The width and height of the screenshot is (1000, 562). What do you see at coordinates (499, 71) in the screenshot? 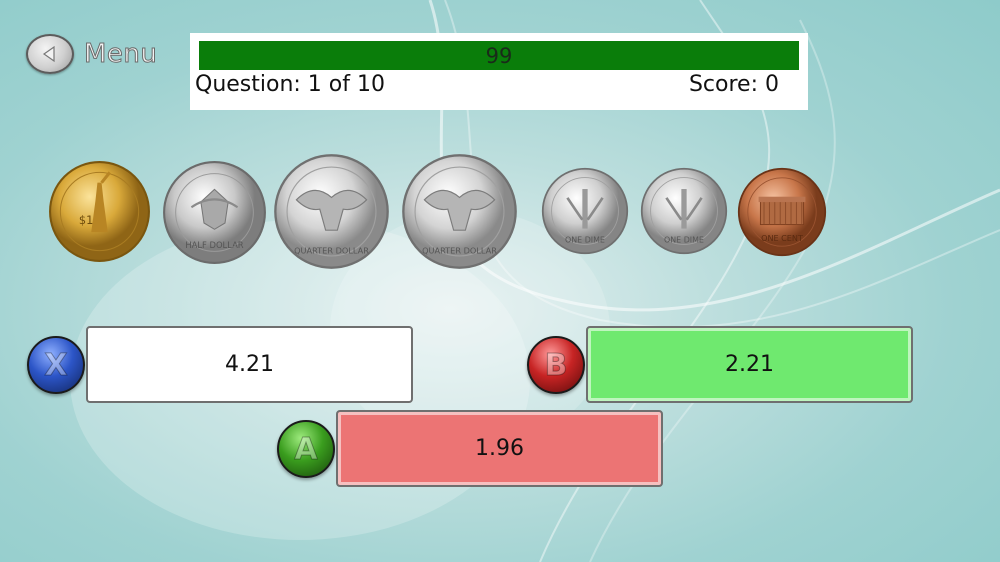
I see `status-panel: 99 Question: 1 of 10 Score: 0` at bounding box center [499, 71].